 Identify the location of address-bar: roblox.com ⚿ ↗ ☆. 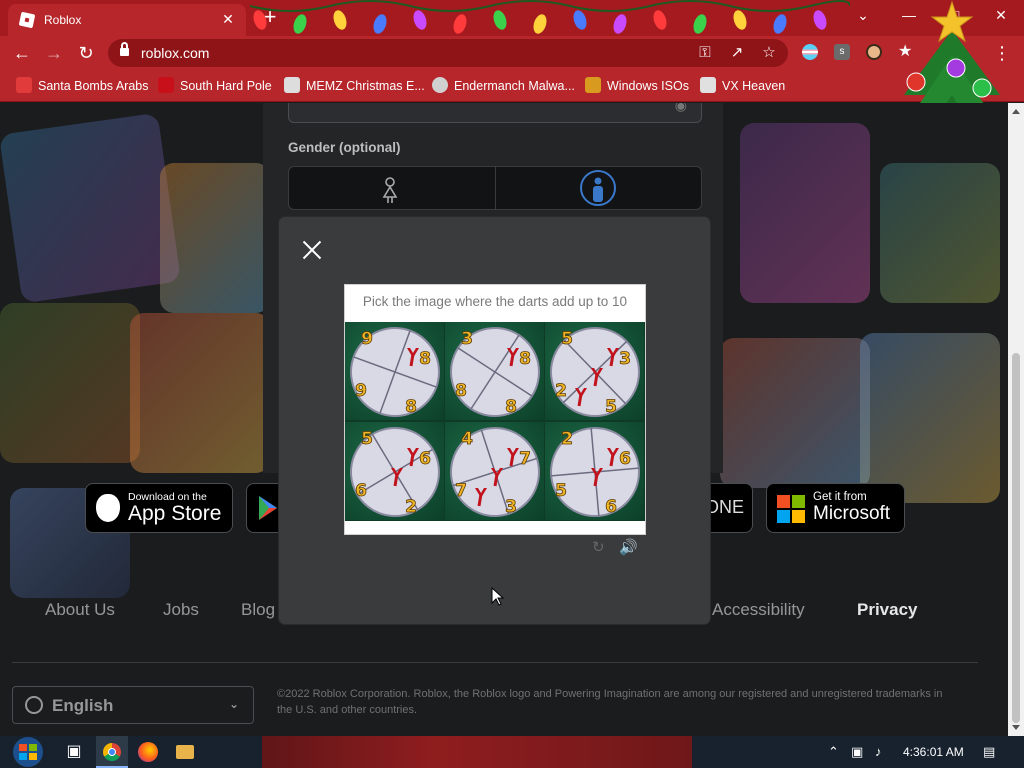
(448, 53).